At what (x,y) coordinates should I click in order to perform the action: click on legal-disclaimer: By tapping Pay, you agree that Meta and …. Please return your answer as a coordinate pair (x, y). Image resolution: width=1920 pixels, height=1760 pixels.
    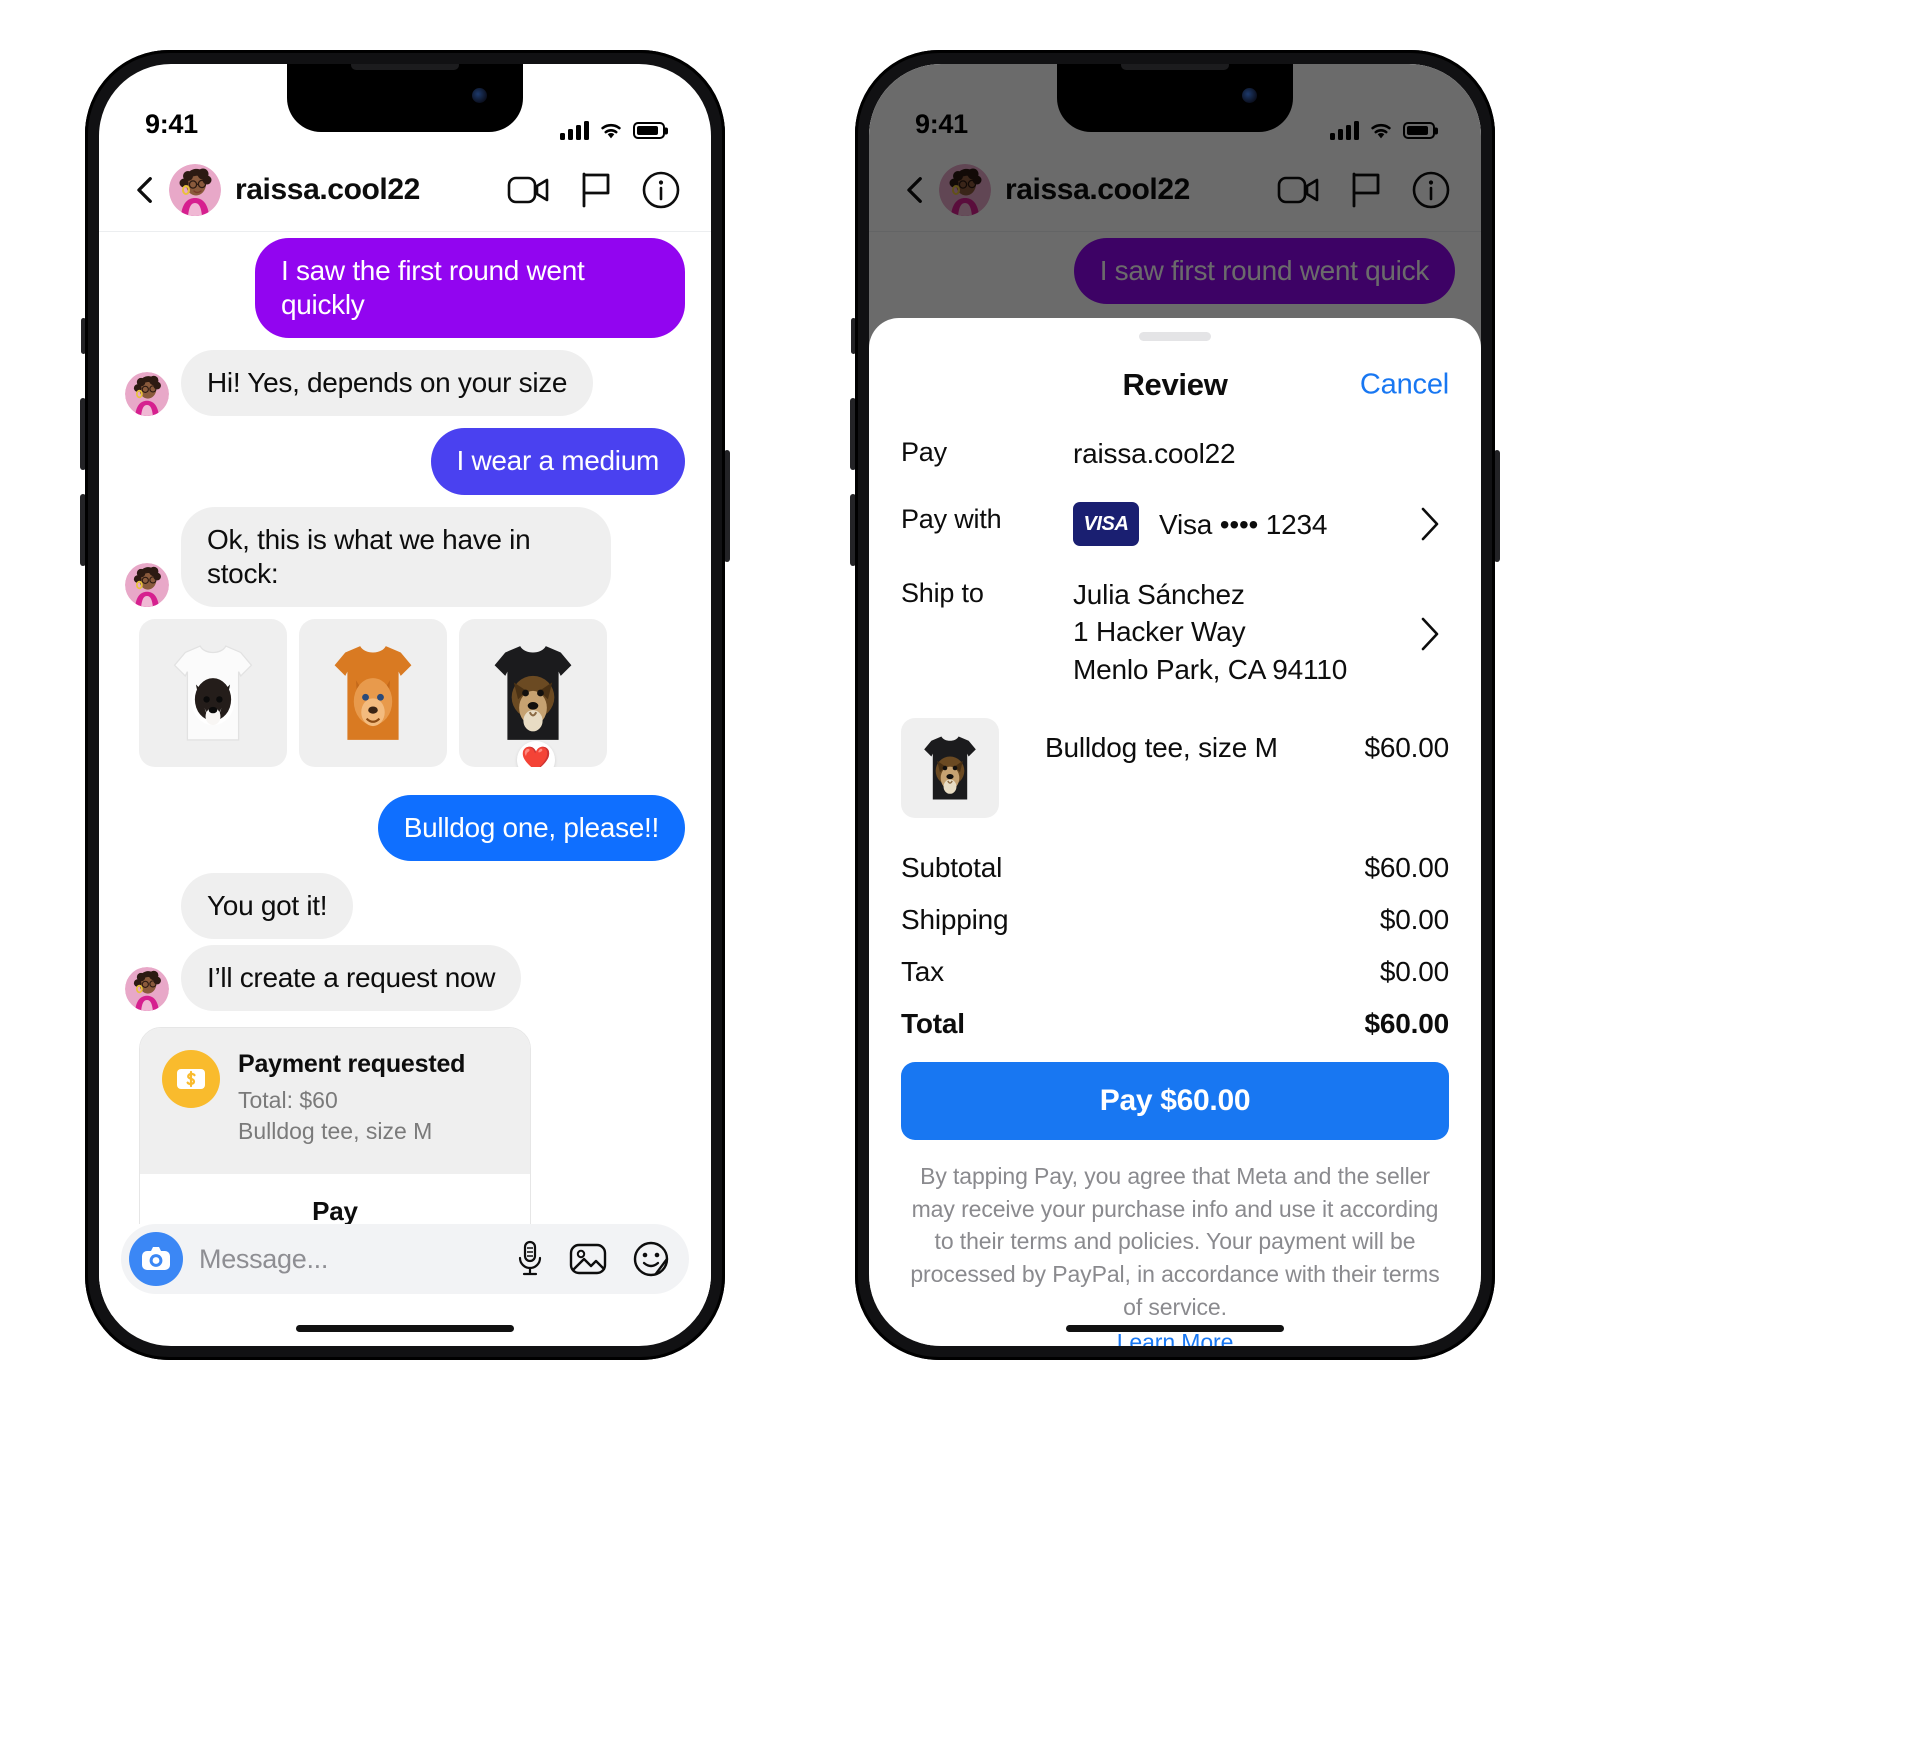
    Looking at the image, I should click on (1175, 1253).